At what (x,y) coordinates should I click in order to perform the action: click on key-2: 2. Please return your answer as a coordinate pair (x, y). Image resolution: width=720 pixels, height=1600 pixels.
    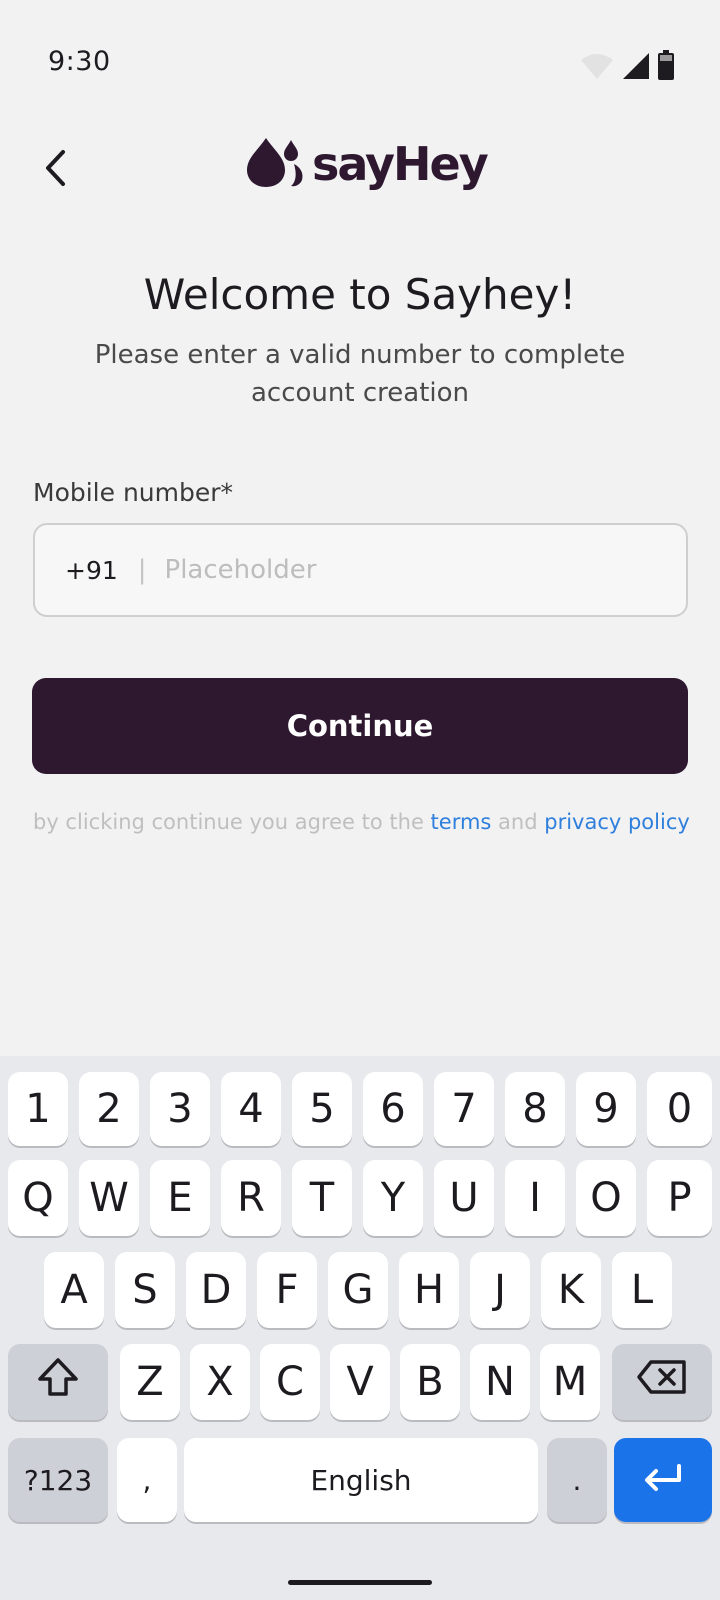
    Looking at the image, I should click on (109, 1109).